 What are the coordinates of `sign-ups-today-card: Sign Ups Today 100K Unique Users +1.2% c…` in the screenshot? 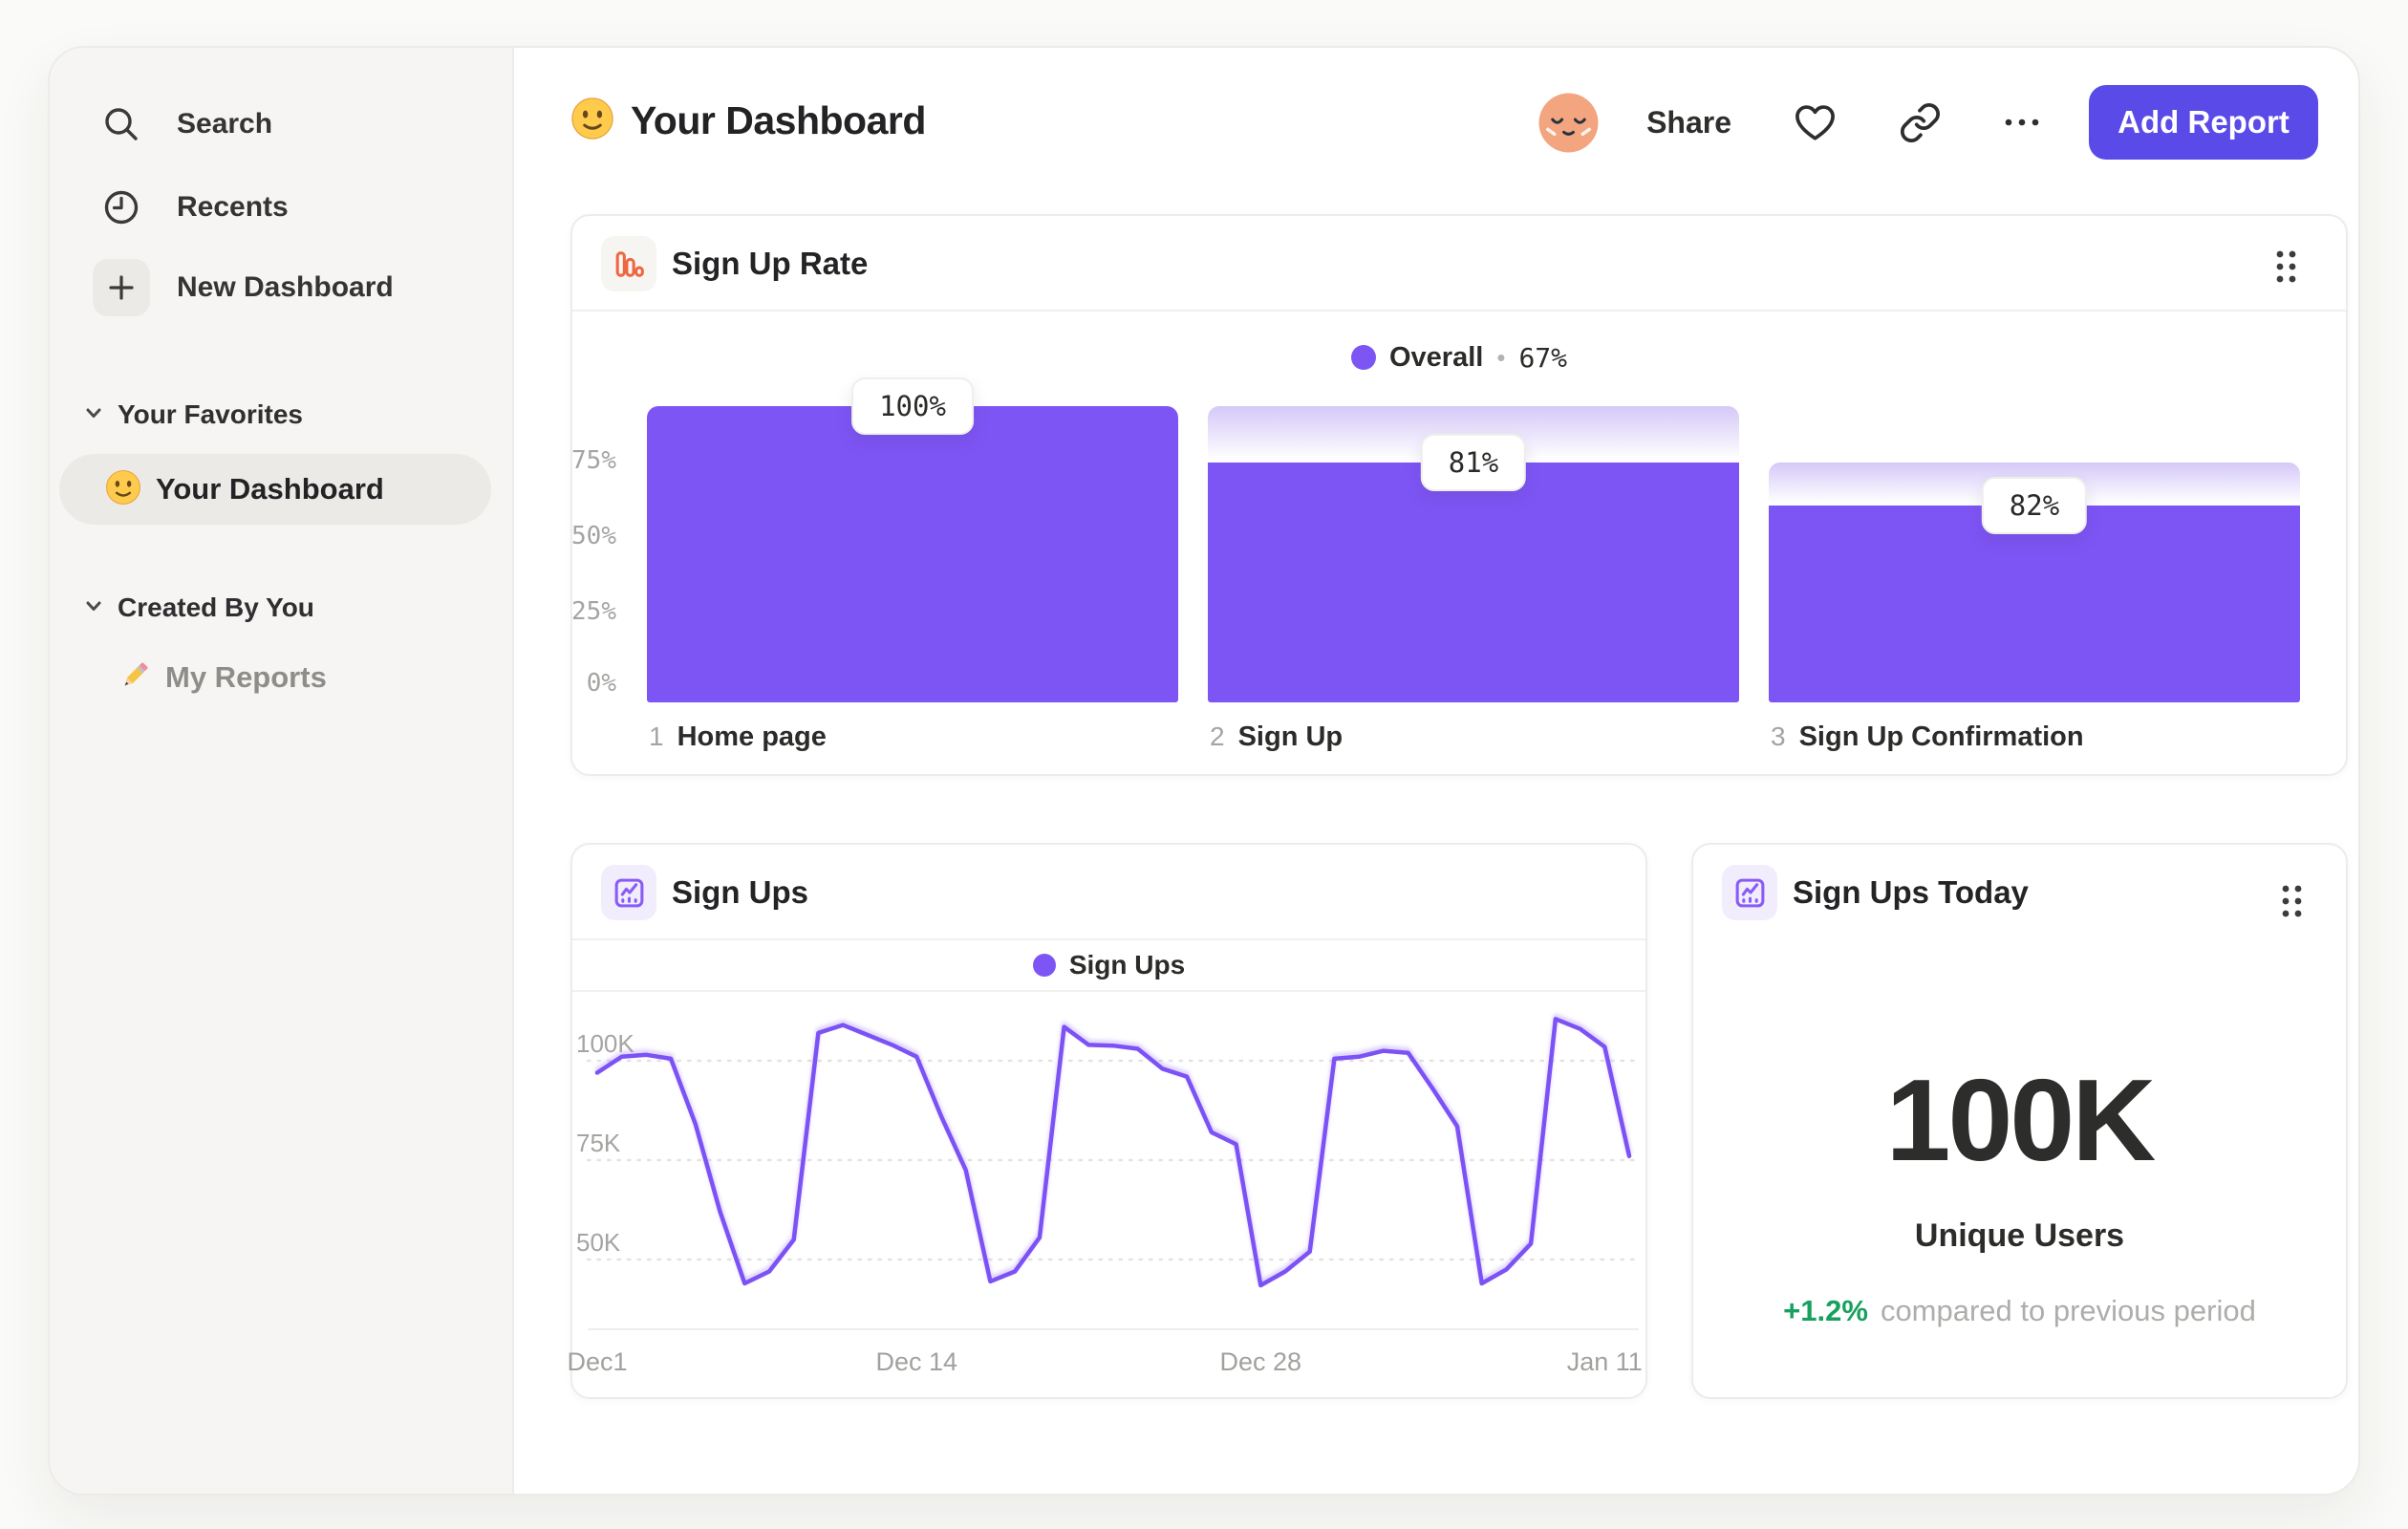 It's located at (2020, 1121).